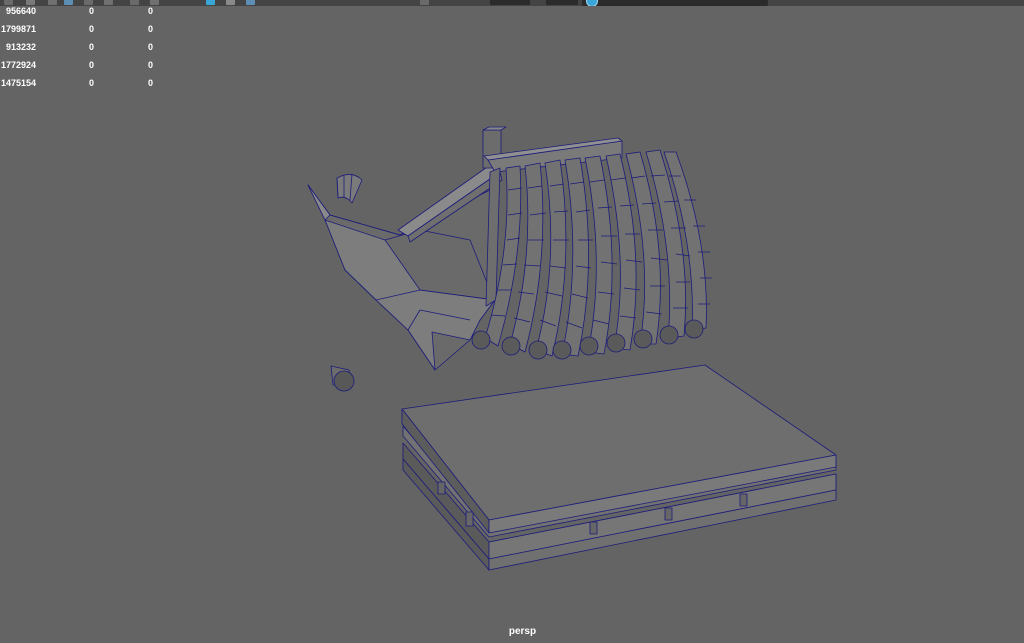 The width and height of the screenshot is (1024, 643). I want to click on camera-label: persp, so click(522, 631).